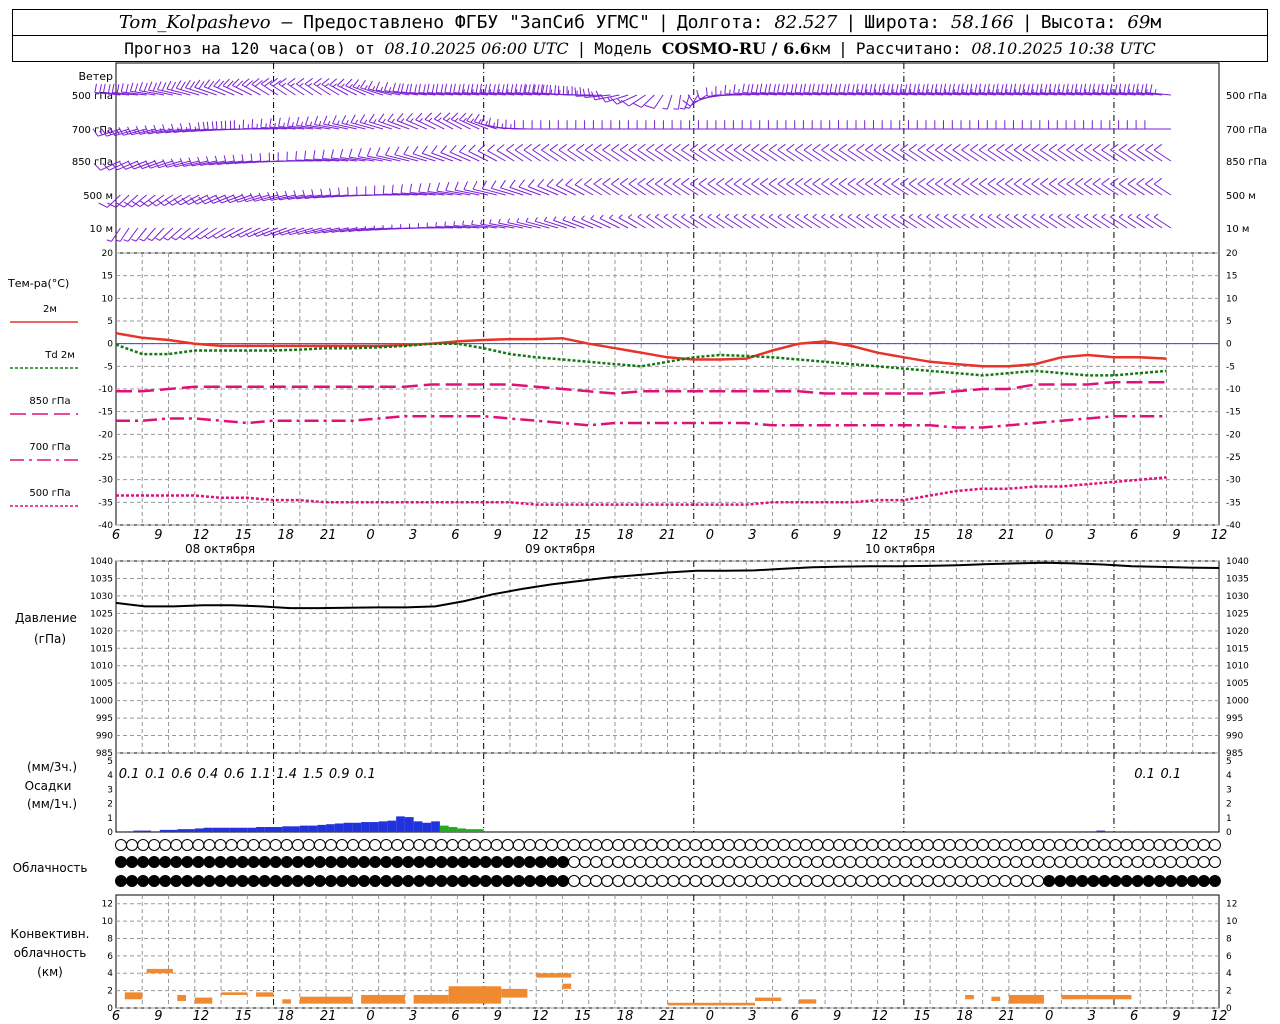 This screenshot has height=1024, width=1280. What do you see at coordinates (1231, 277) in the screenshot?
I see `temp-tick-right: 15` at bounding box center [1231, 277].